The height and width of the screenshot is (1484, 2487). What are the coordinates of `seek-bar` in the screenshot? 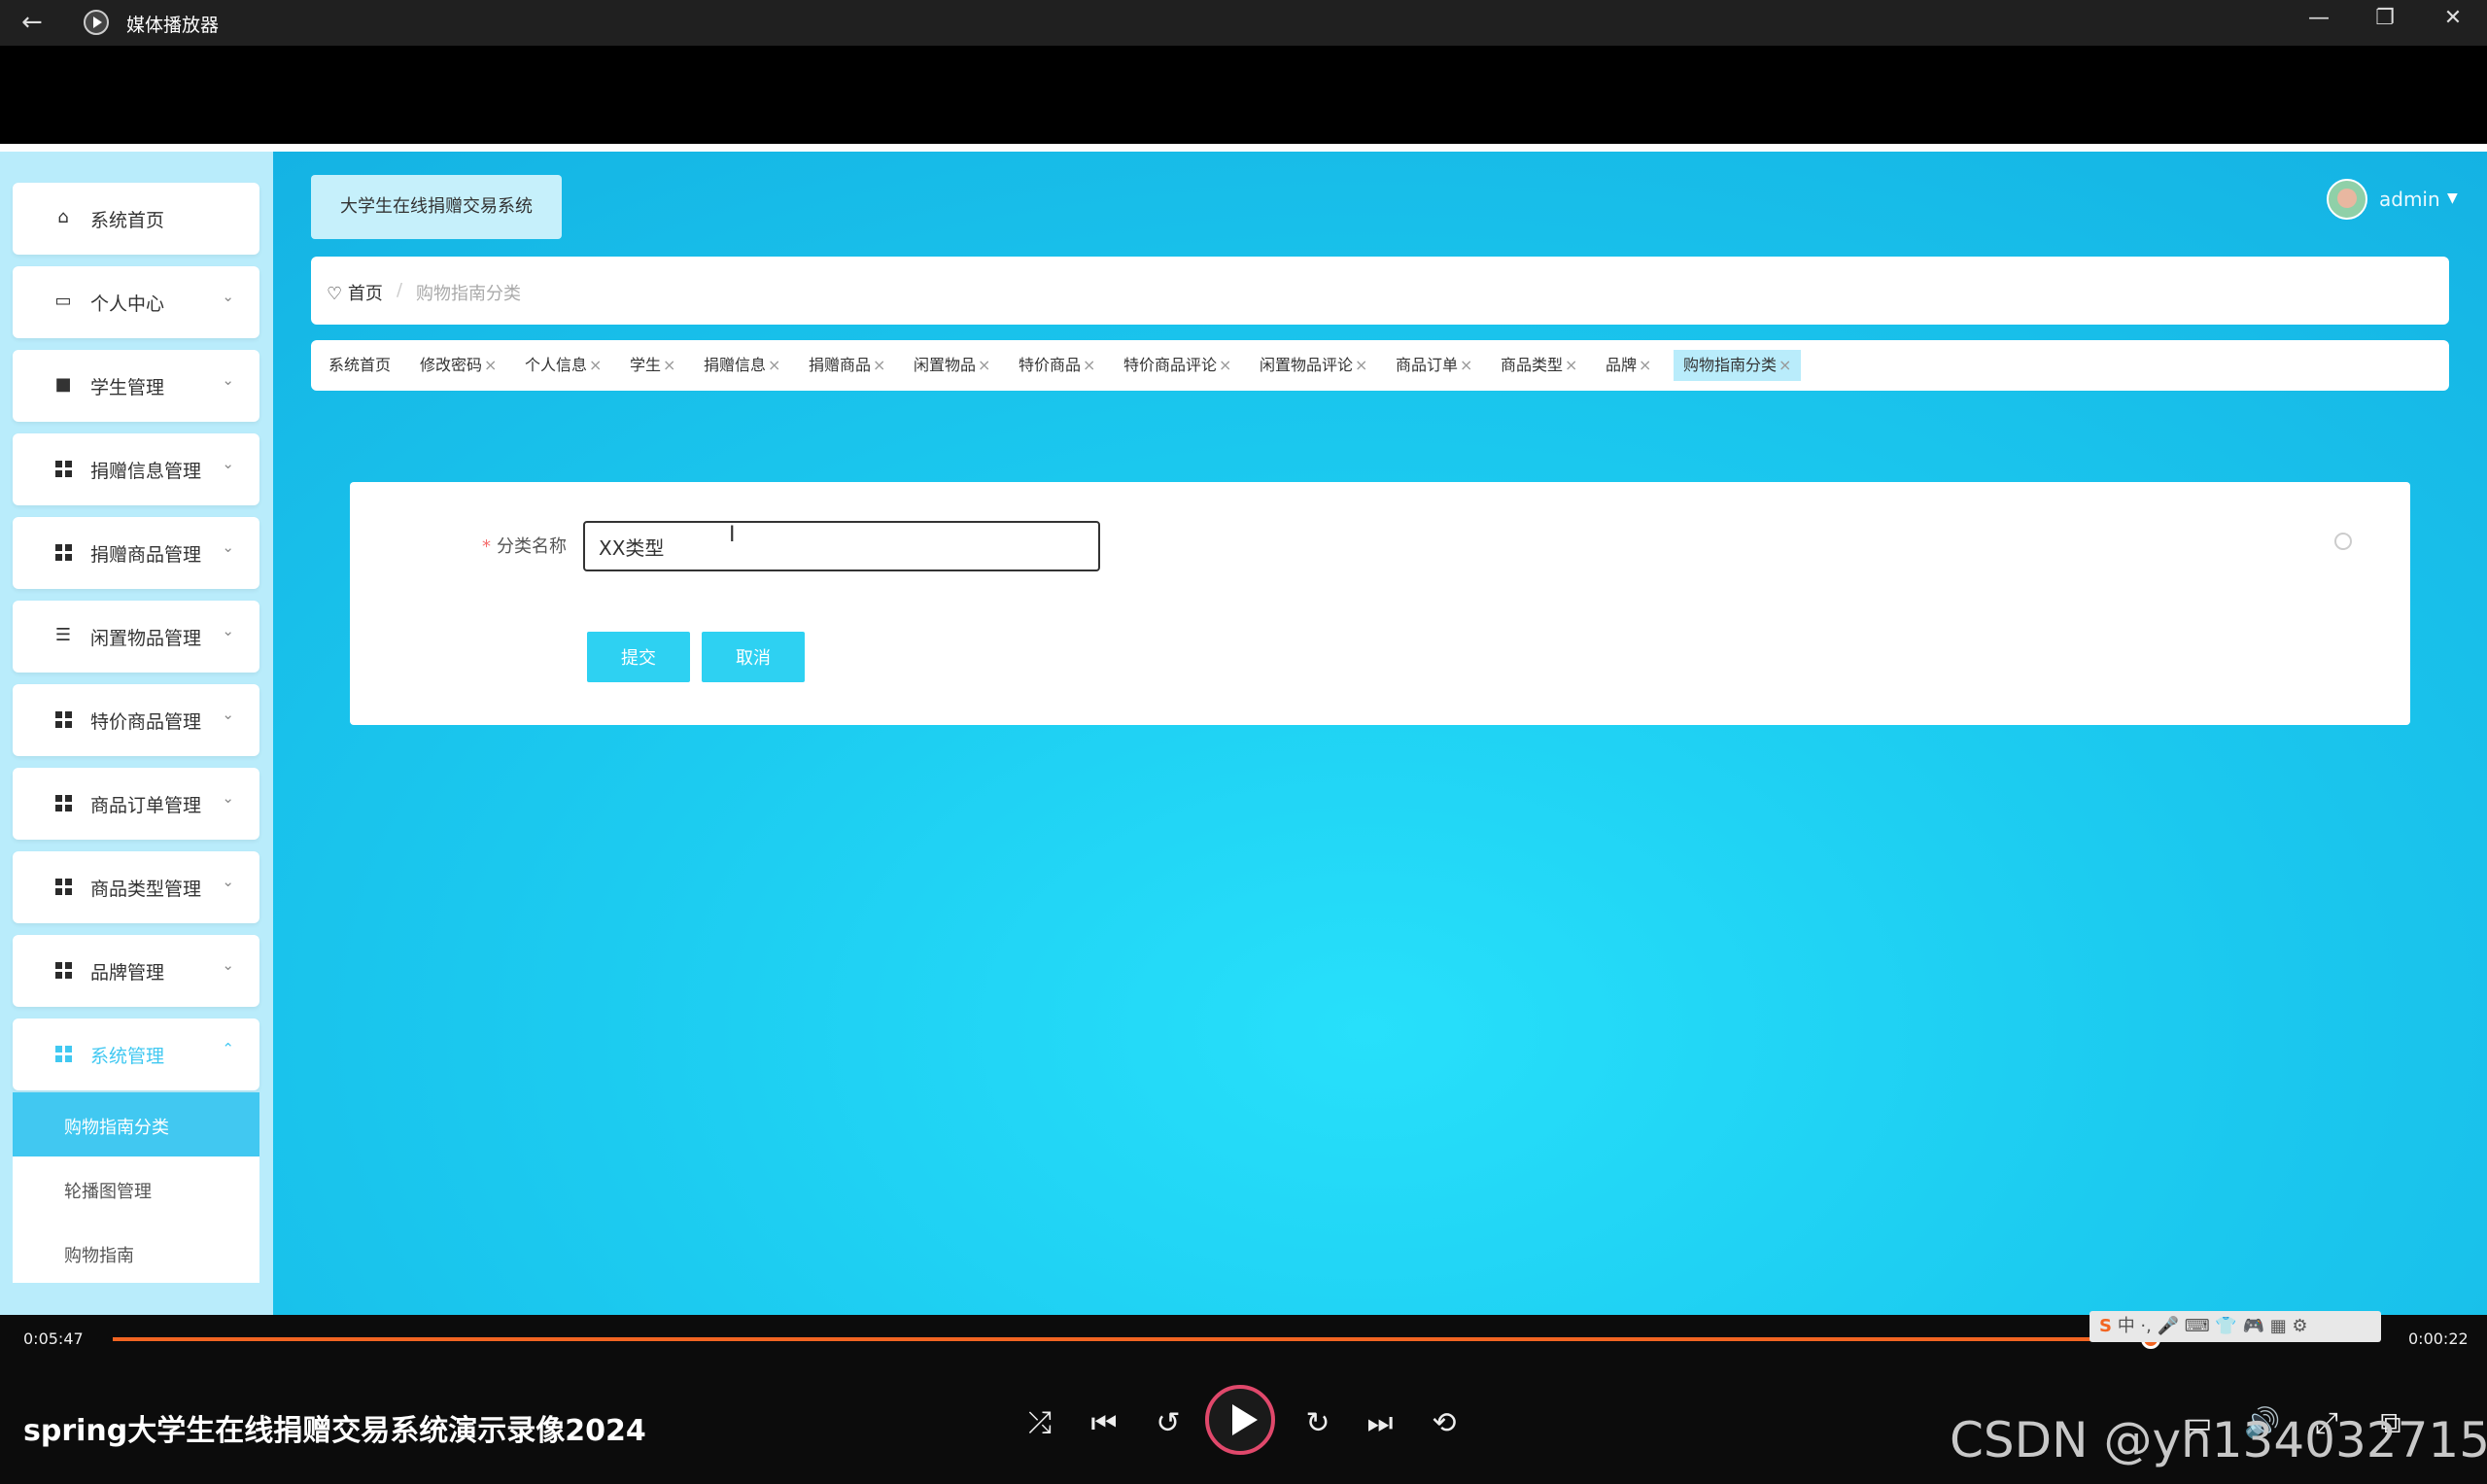 It's located at (1245, 1339).